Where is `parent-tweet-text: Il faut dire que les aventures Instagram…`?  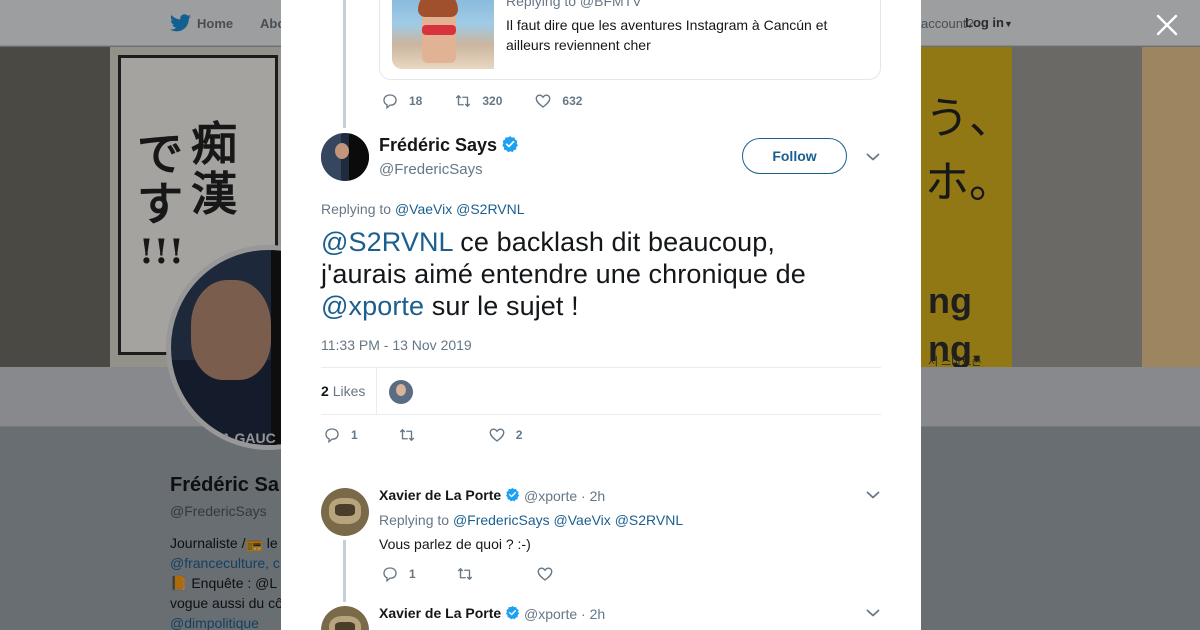 parent-tweet-text: Il faut dire que les aventures Instagram… is located at coordinates (667, 35).